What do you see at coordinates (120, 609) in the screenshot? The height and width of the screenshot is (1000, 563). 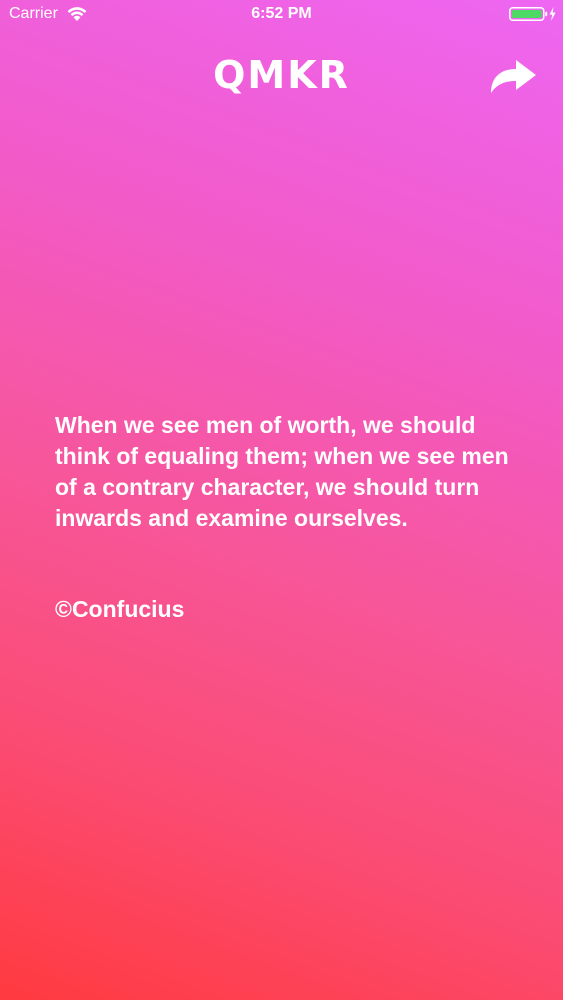 I see `quote-author: ©Confucius` at bounding box center [120, 609].